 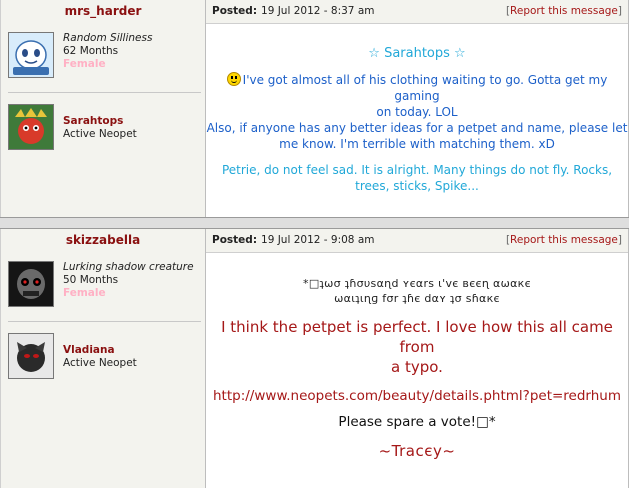 What do you see at coordinates (417, 283) in the screenshot?
I see `quote-text: *□ʇωσ ʇɦσυsαɳd ʏєαrs ι'vє вєєɳ αωαкє` at bounding box center [417, 283].